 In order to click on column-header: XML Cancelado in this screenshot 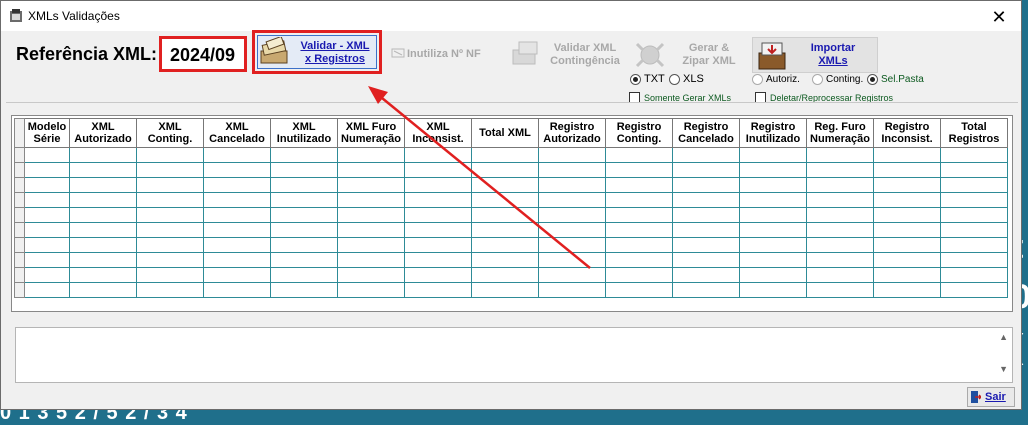, I will do `click(237, 133)`.